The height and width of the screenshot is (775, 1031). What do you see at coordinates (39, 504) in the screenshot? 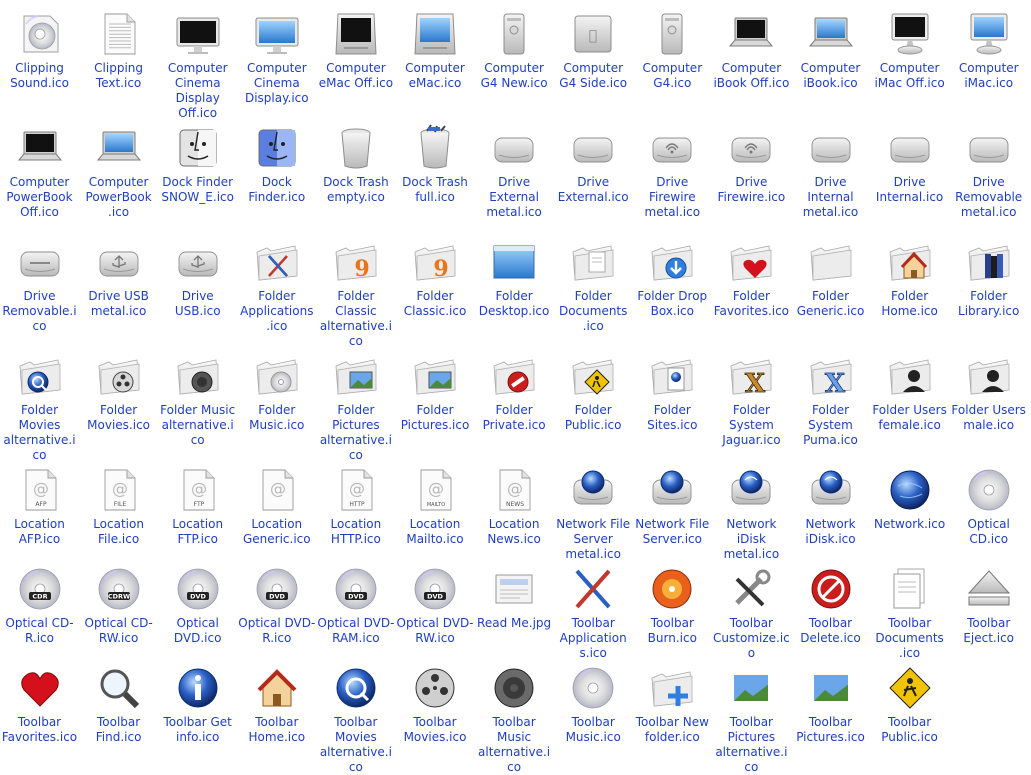
I see `desktop-icon: @ AFP Location AFP.ico` at bounding box center [39, 504].